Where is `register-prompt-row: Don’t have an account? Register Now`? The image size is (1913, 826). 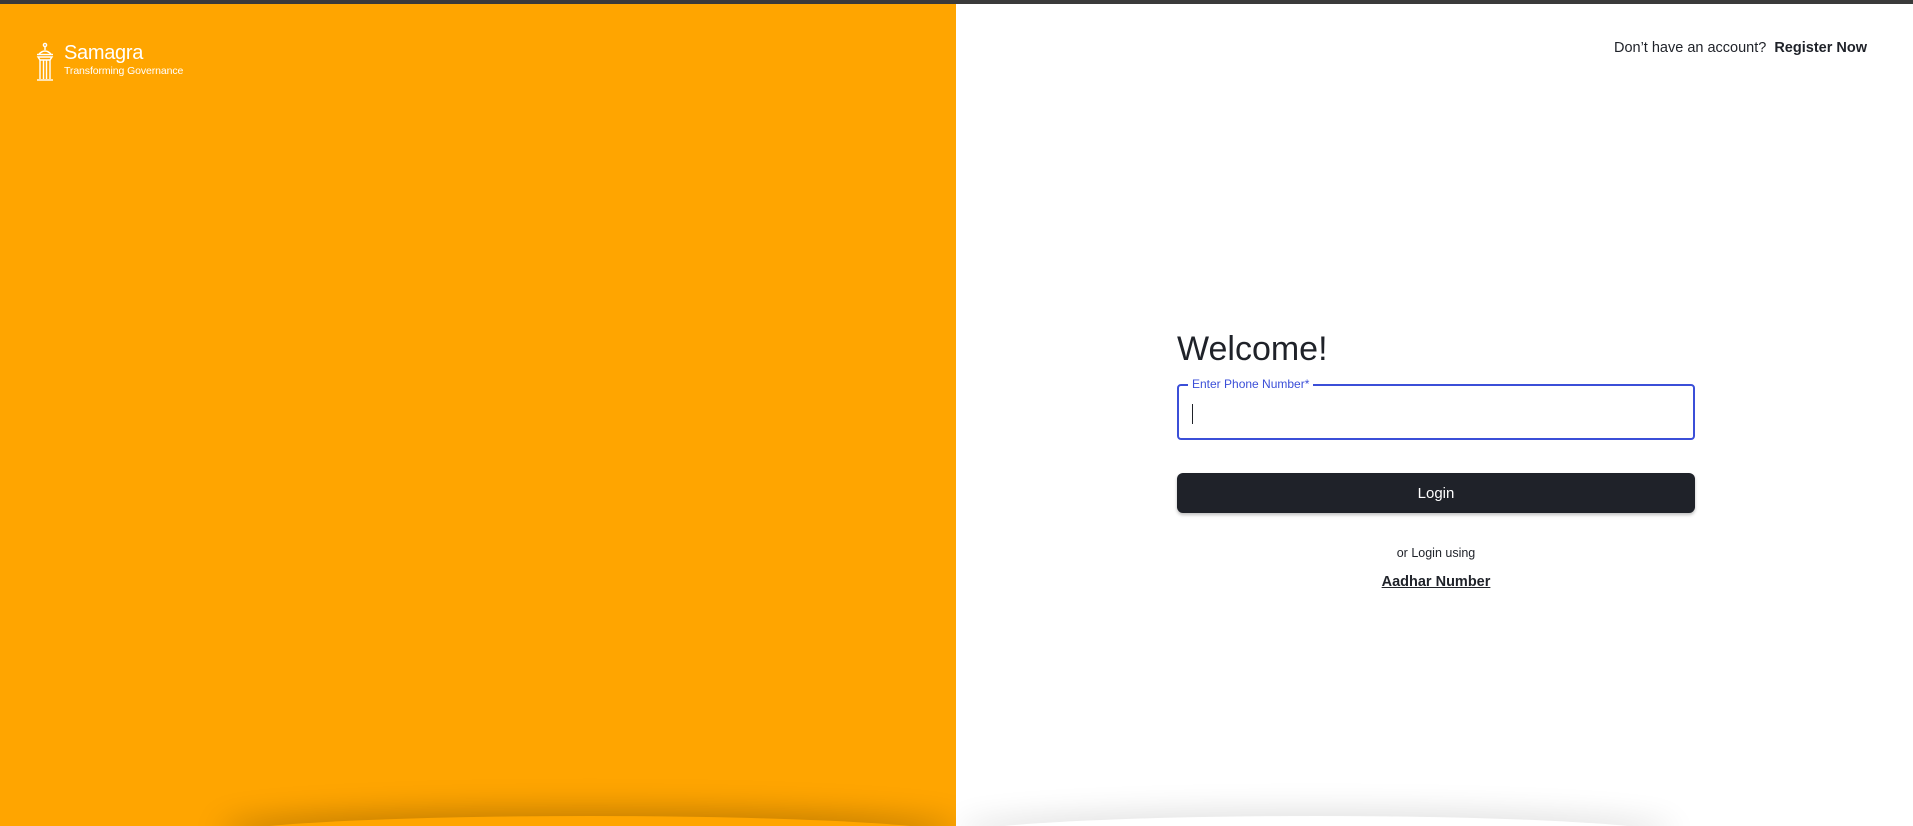
register-prompt-row: Don’t have an account? Register Now is located at coordinates (1740, 48).